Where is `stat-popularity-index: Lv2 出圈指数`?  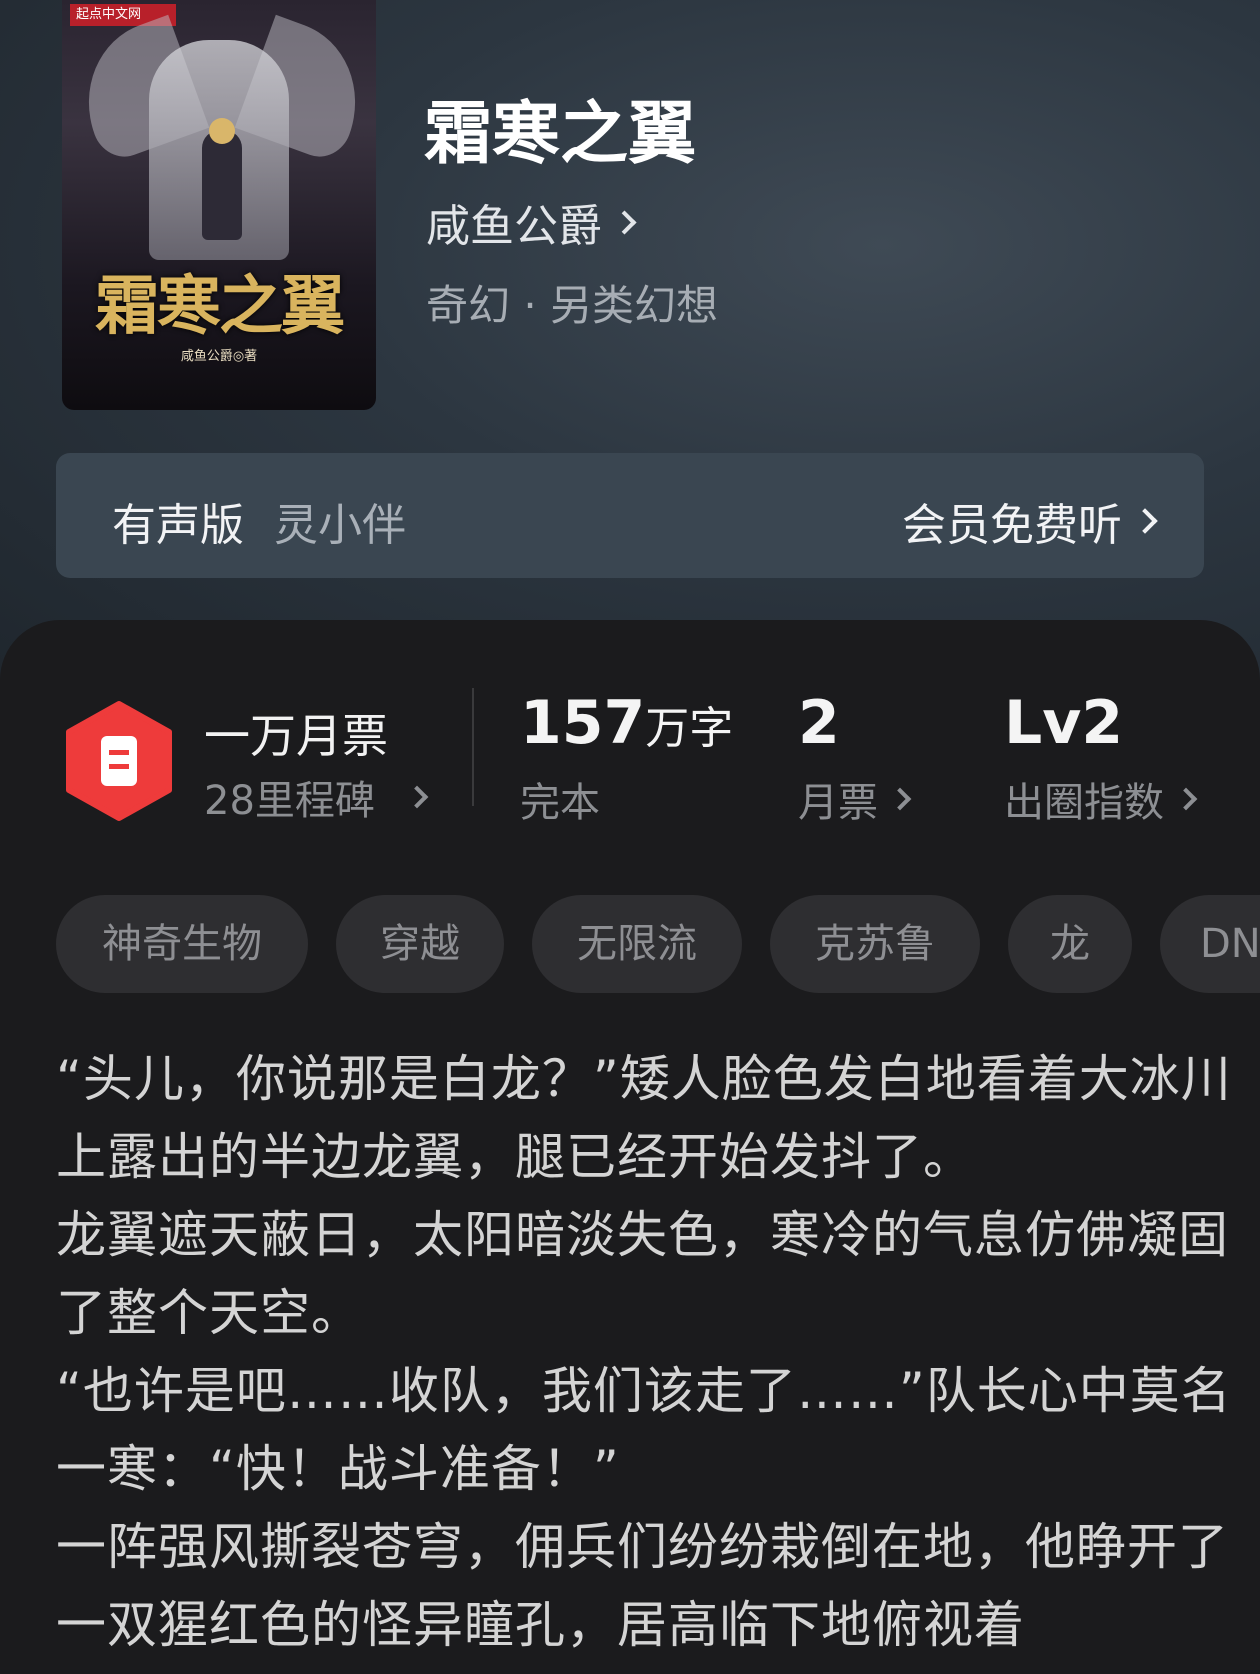 stat-popularity-index: Lv2 出圈指数 is located at coordinates (1101, 758).